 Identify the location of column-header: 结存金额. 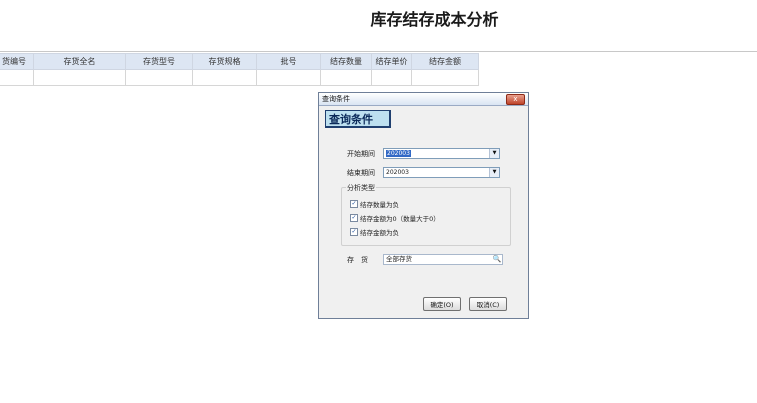
(445, 61).